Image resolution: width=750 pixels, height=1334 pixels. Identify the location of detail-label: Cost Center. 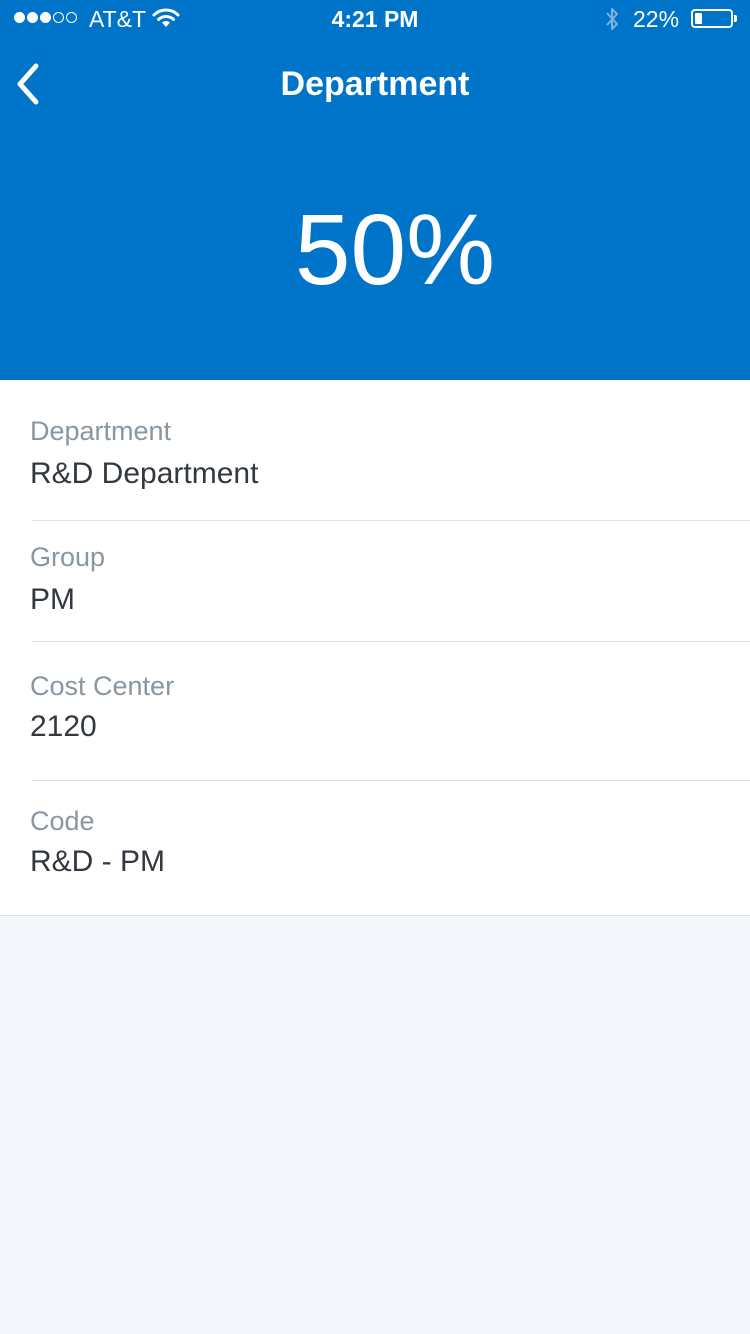
(102, 686).